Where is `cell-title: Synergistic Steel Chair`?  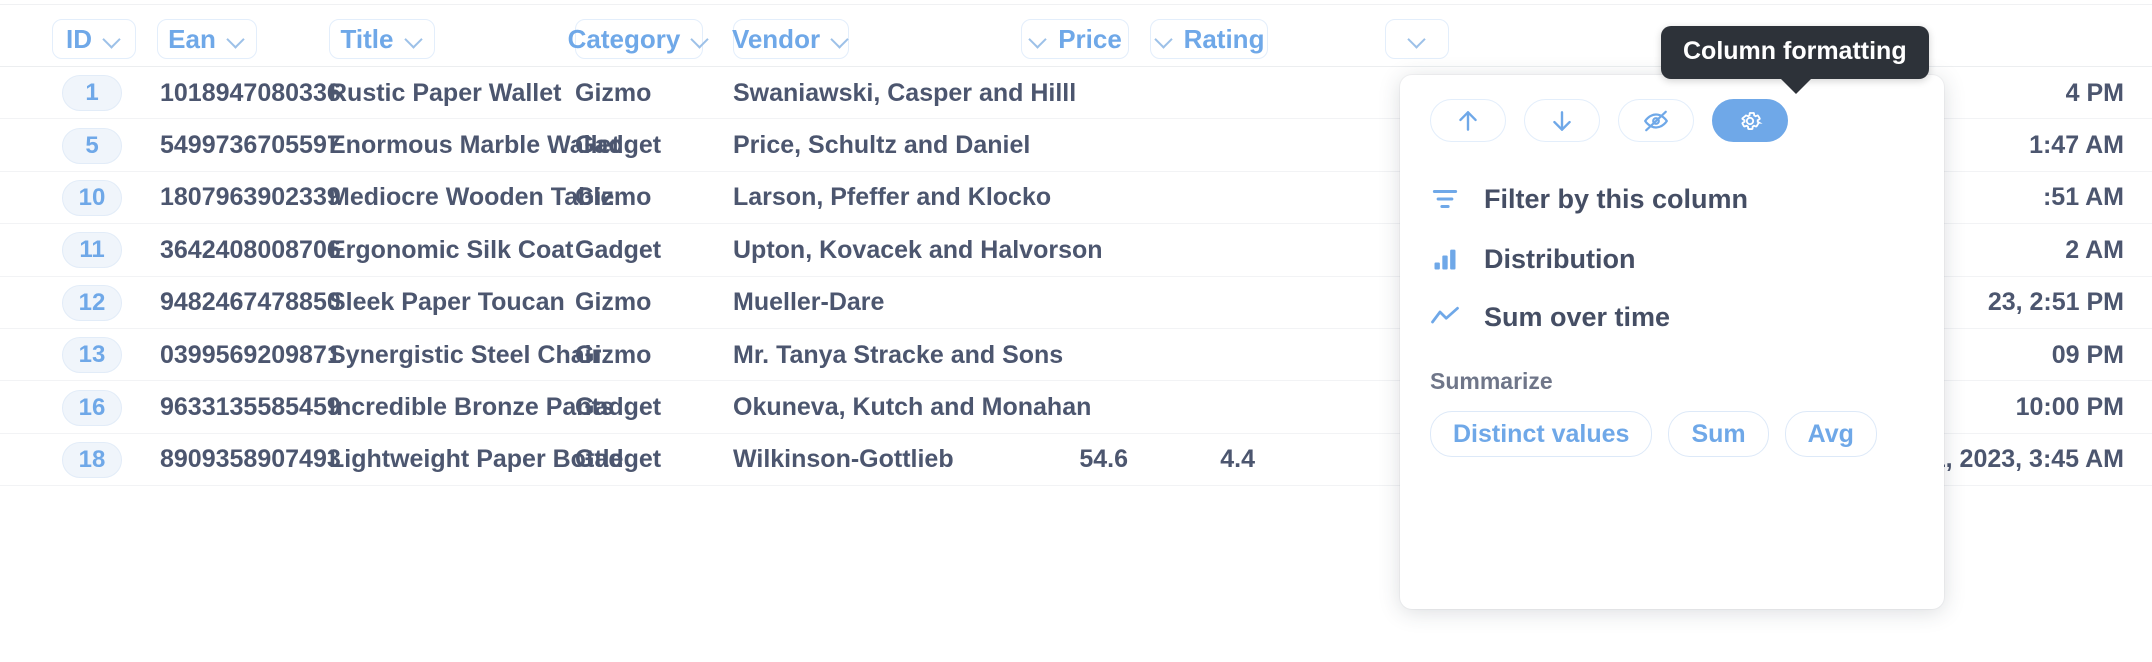 cell-title: Synergistic Steel Chair is located at coordinates (465, 354).